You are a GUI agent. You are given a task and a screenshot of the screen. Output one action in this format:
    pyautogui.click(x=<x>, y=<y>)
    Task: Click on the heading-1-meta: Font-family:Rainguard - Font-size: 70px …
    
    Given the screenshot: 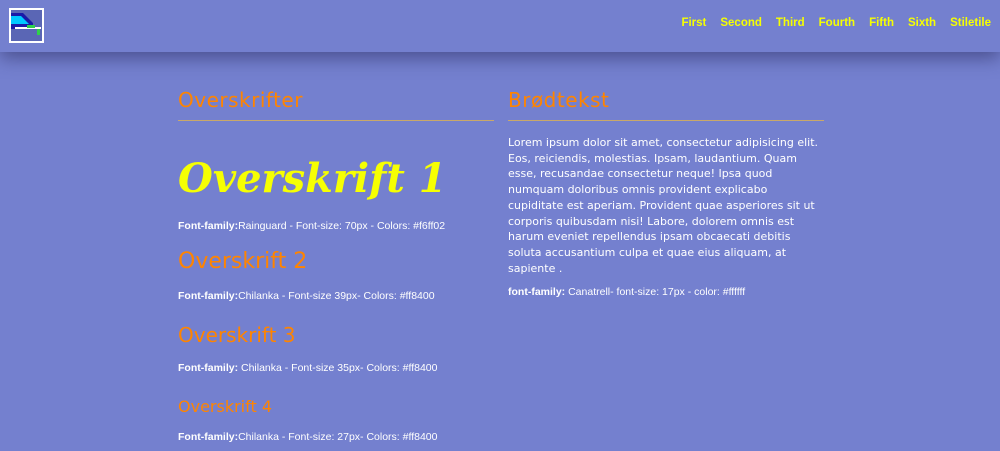 What is the action you would take?
    pyautogui.click(x=336, y=226)
    